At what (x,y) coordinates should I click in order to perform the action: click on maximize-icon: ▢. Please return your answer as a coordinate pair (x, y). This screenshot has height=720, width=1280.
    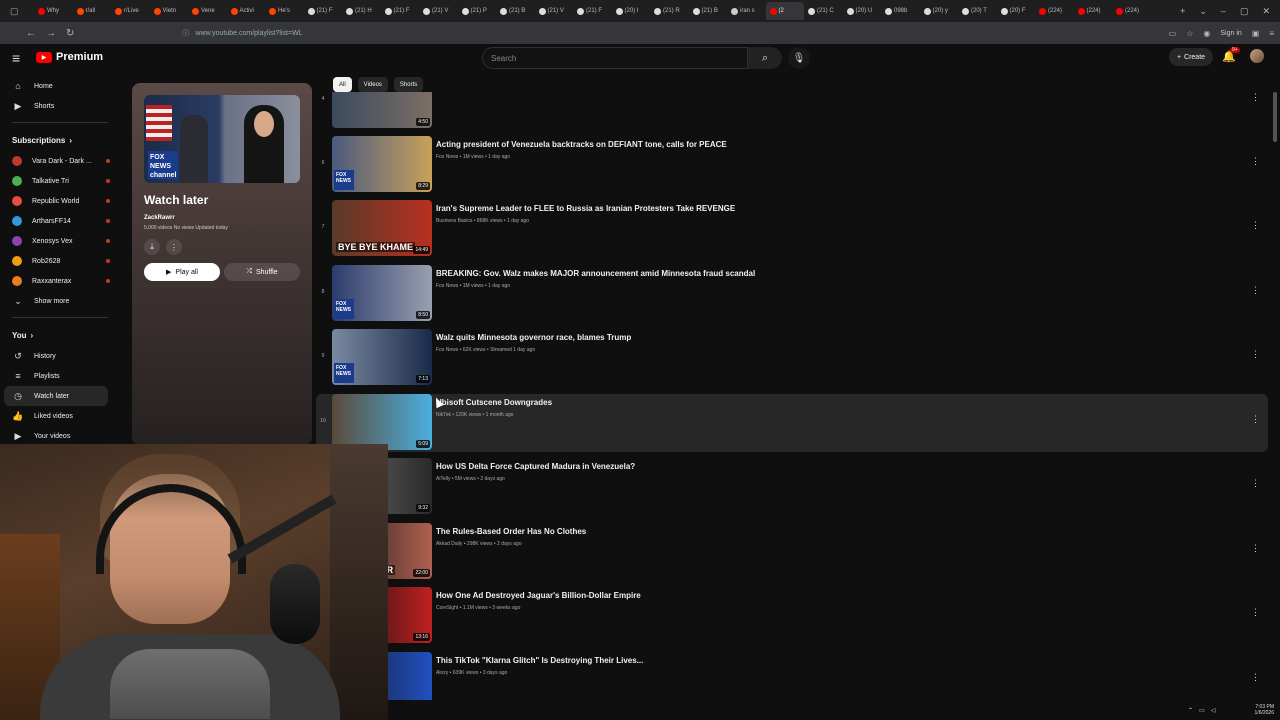
    Looking at the image, I should click on (1244, 11).